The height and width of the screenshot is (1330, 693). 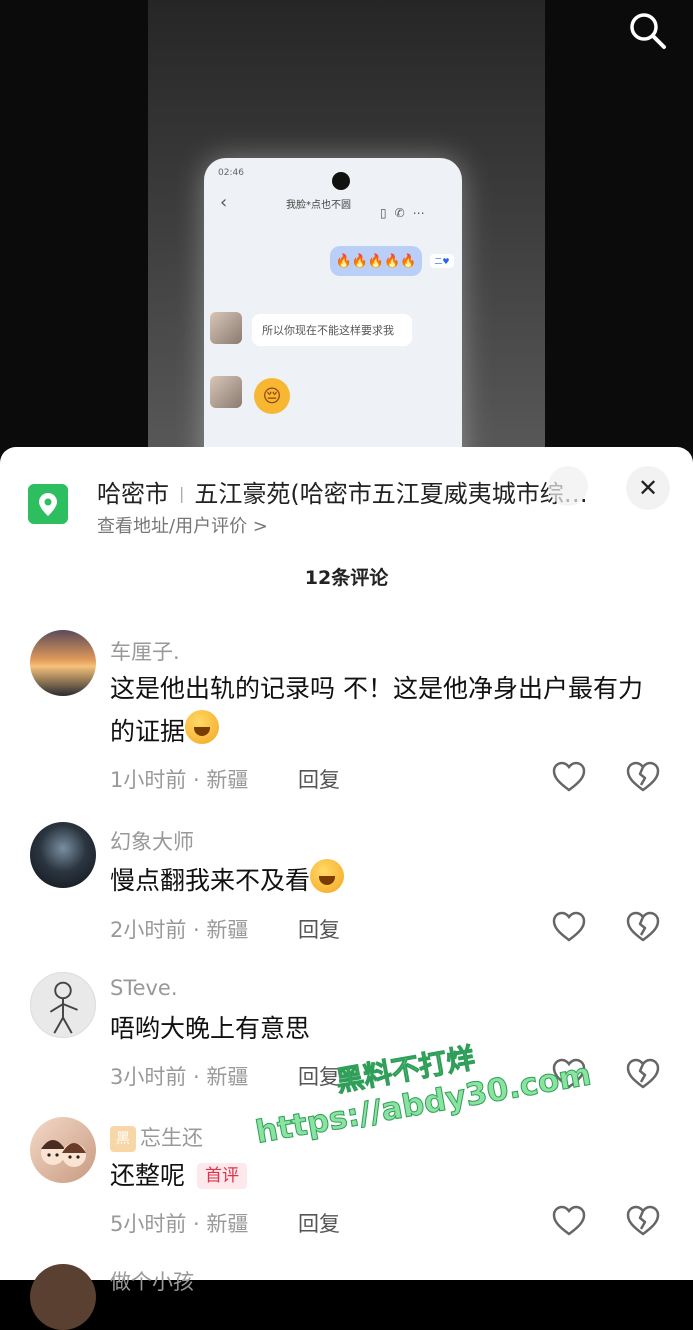 I want to click on couple-cartoon-avatar, so click(x=63, y=1153).